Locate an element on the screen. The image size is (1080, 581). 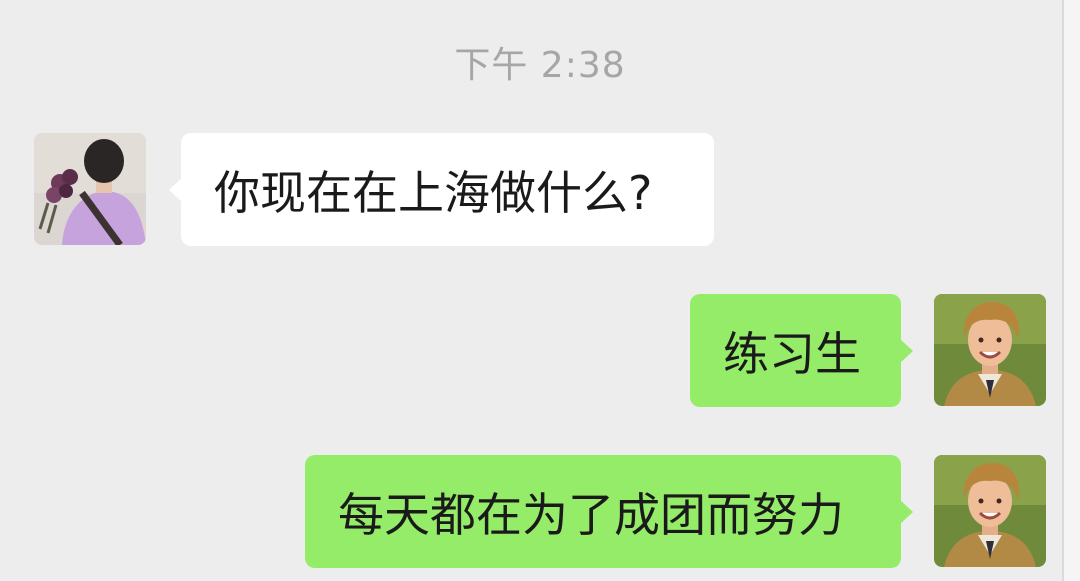
message-bubble-incoming: 你现在在上海做什么? is located at coordinates (441, 189).